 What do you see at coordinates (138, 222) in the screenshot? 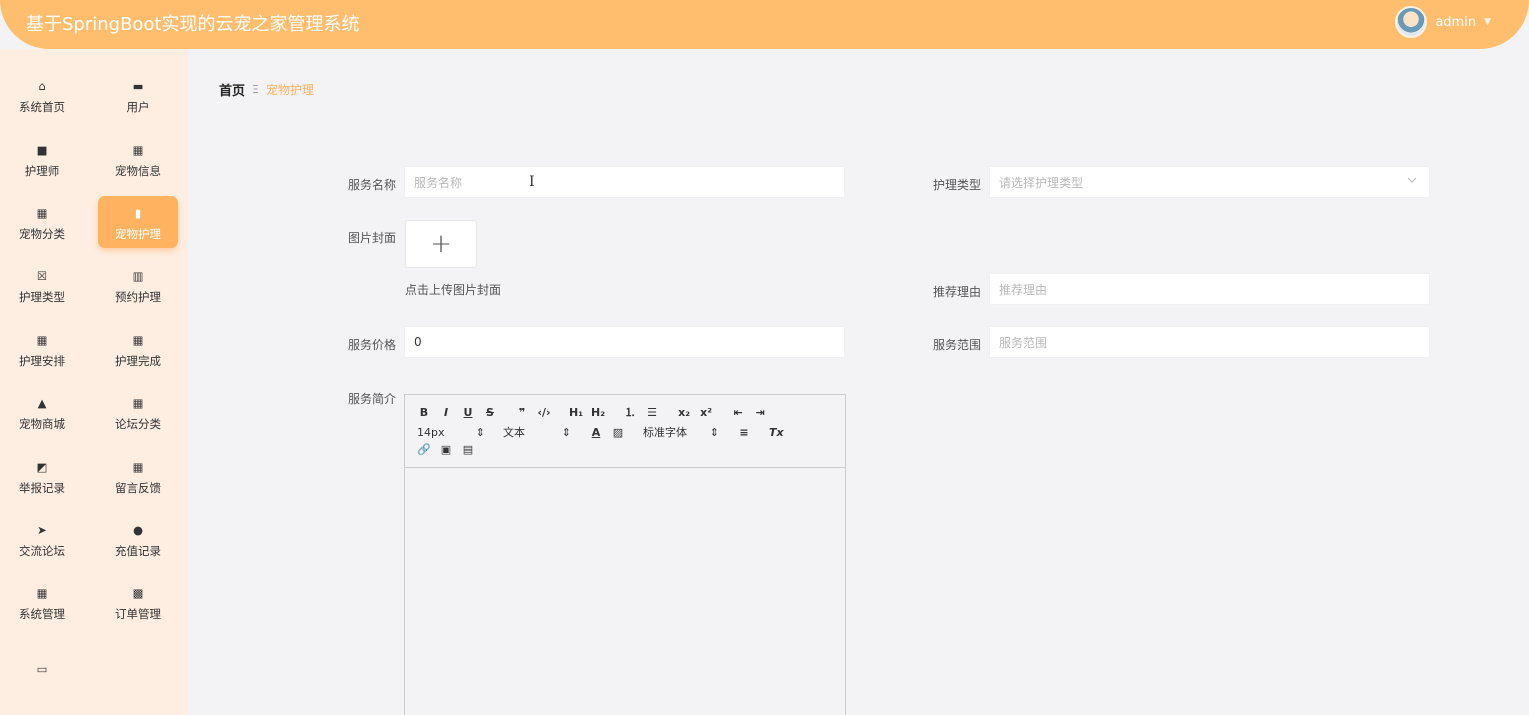
I see `sidebar-item-6: ▮ 宠物护理` at bounding box center [138, 222].